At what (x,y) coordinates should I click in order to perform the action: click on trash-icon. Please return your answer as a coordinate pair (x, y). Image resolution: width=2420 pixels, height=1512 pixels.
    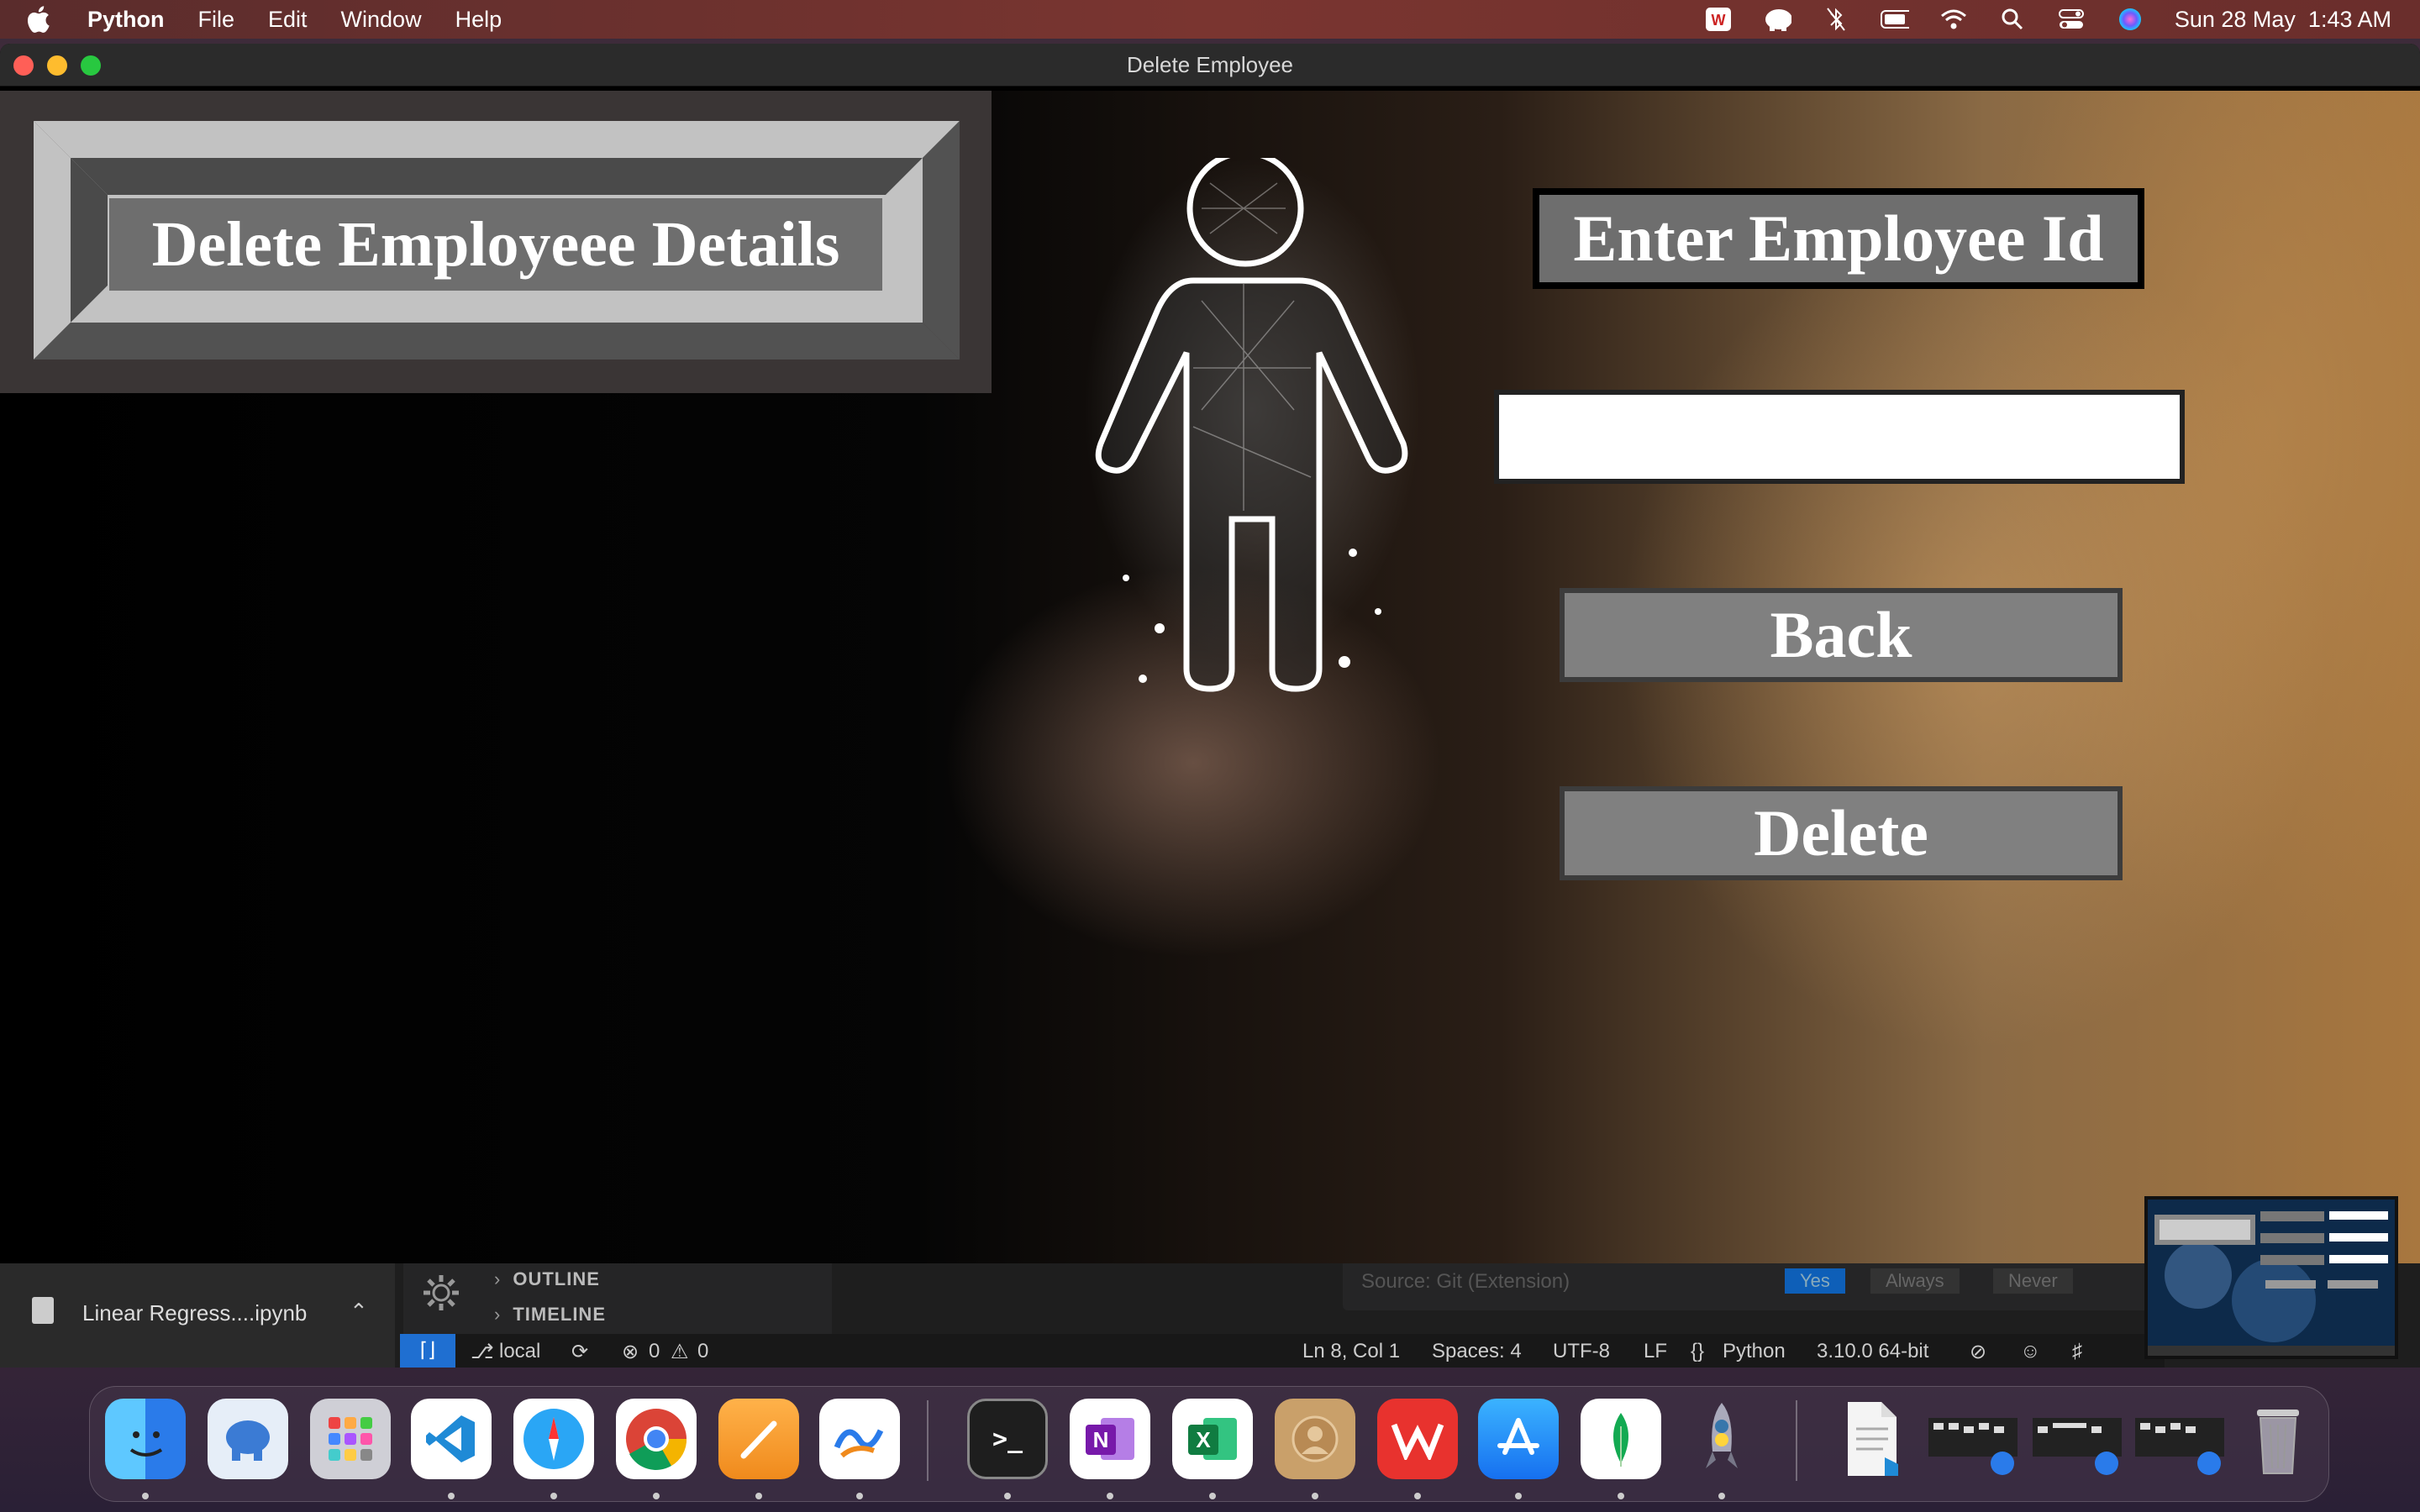
    Looking at the image, I should click on (2278, 1439).